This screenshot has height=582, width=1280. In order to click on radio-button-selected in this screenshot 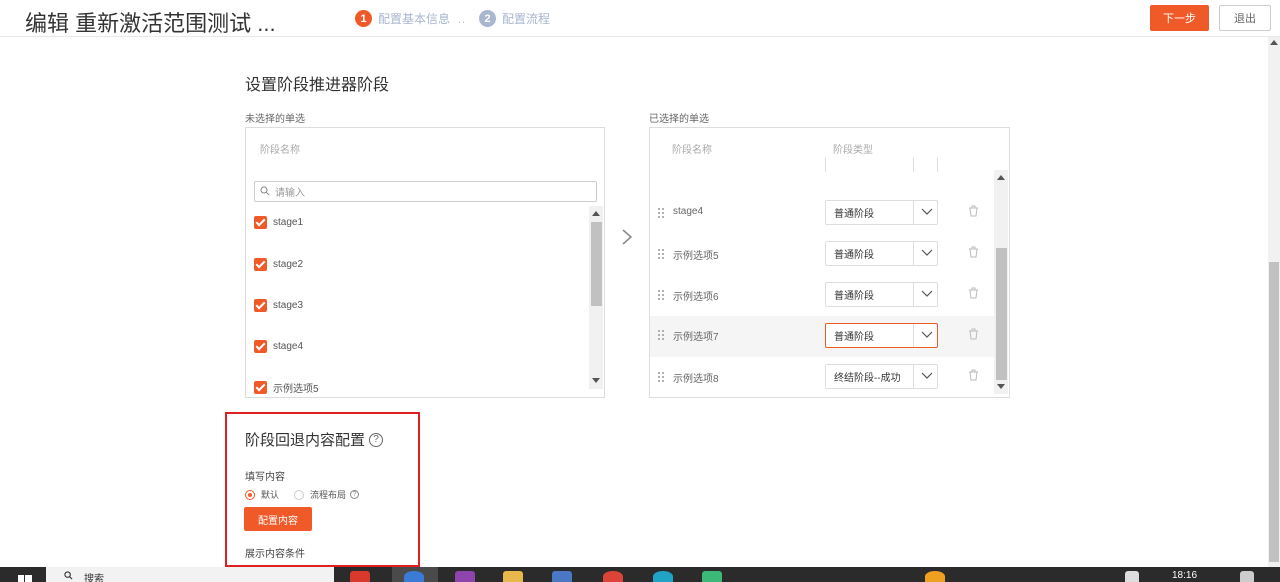, I will do `click(250, 494)`.